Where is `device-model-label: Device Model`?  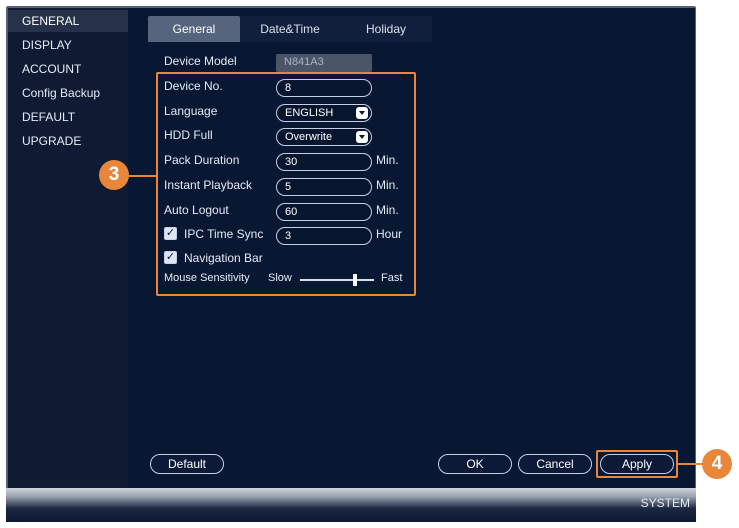
device-model-label: Device Model is located at coordinates (200, 61).